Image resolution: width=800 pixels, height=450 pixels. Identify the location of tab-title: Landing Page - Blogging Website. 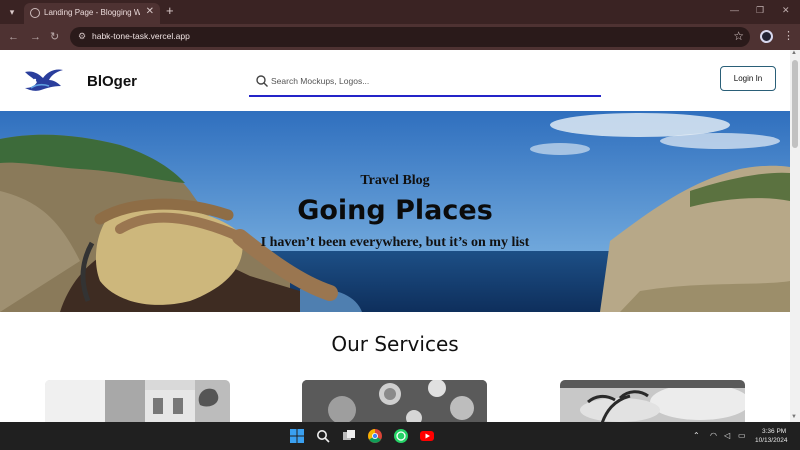
(92, 12).